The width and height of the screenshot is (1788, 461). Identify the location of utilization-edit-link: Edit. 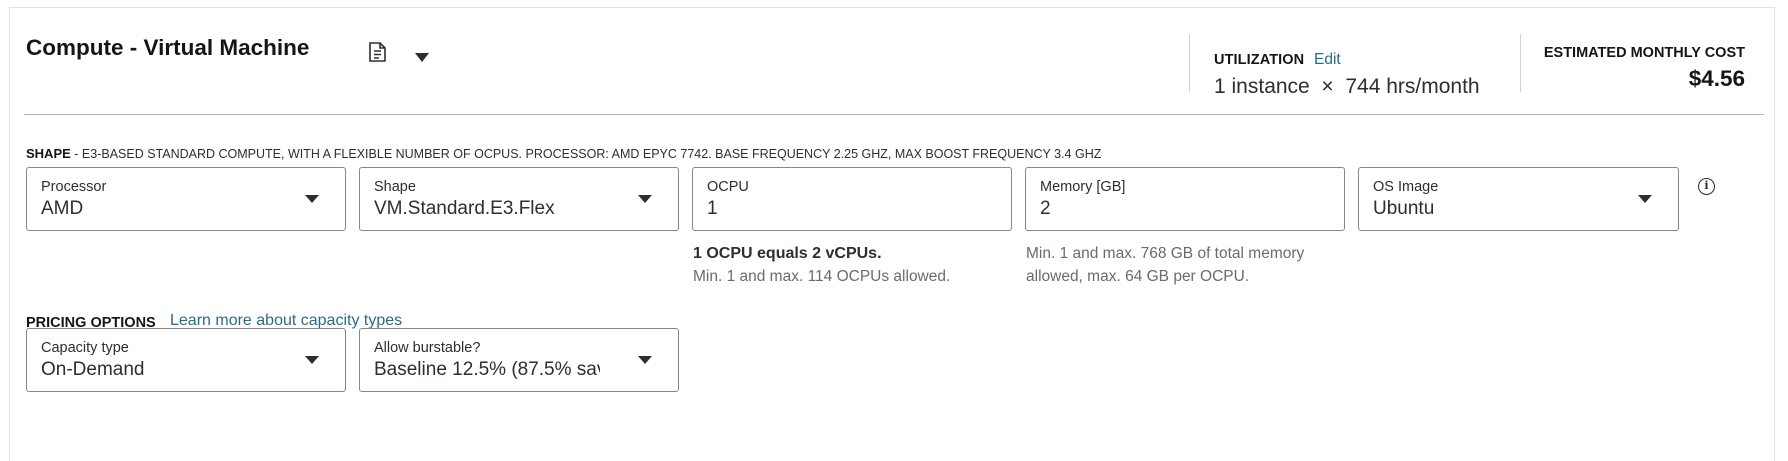
(1327, 60).